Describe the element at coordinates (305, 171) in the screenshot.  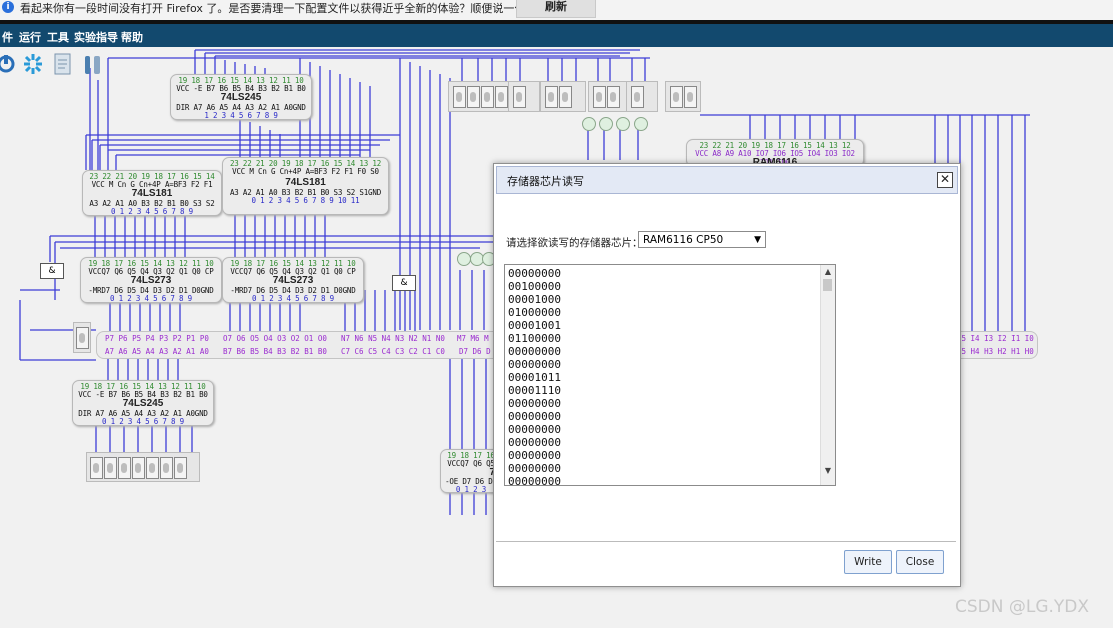
I see `pin-signals: VCC M Cn G Cn+4P A=BF3 F2 F1 F0 S0` at that location.